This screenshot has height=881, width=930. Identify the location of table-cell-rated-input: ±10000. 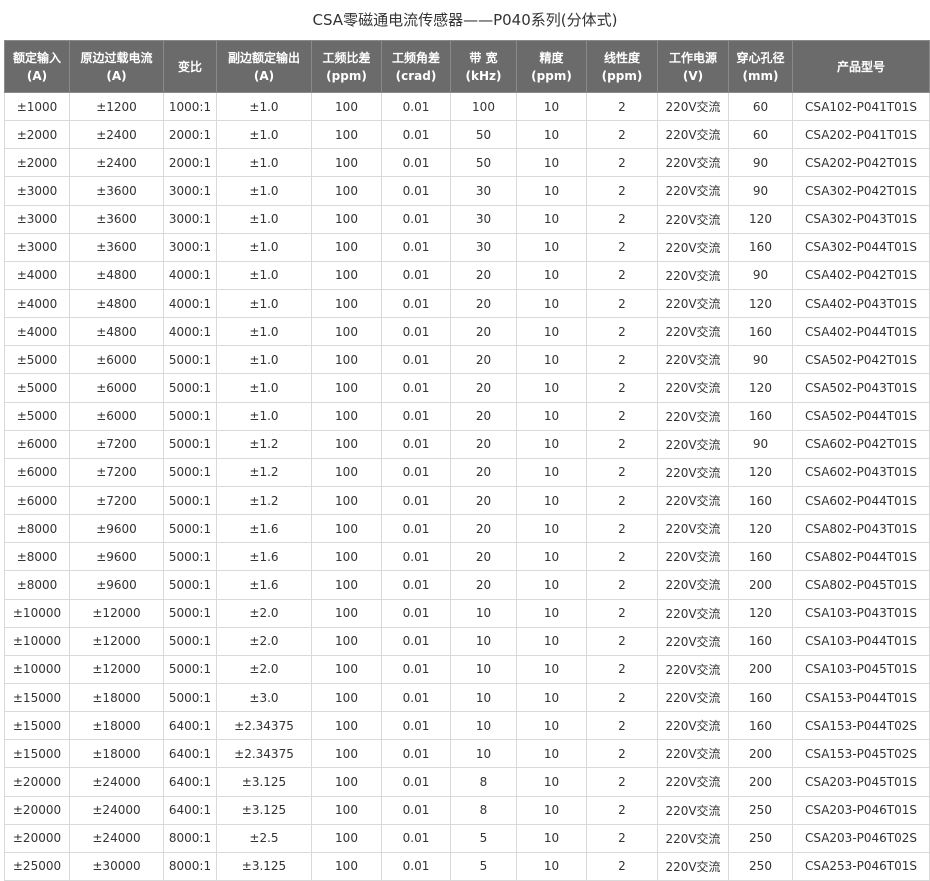
(37, 613).